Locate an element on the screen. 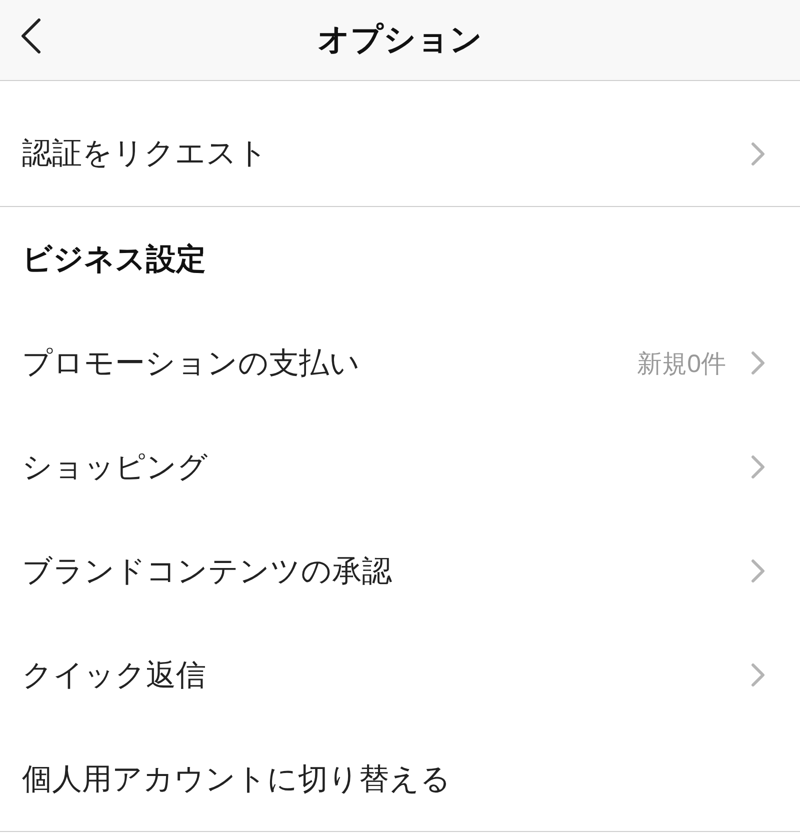 This screenshot has height=833, width=800. page-title: オプション is located at coordinates (400, 39).